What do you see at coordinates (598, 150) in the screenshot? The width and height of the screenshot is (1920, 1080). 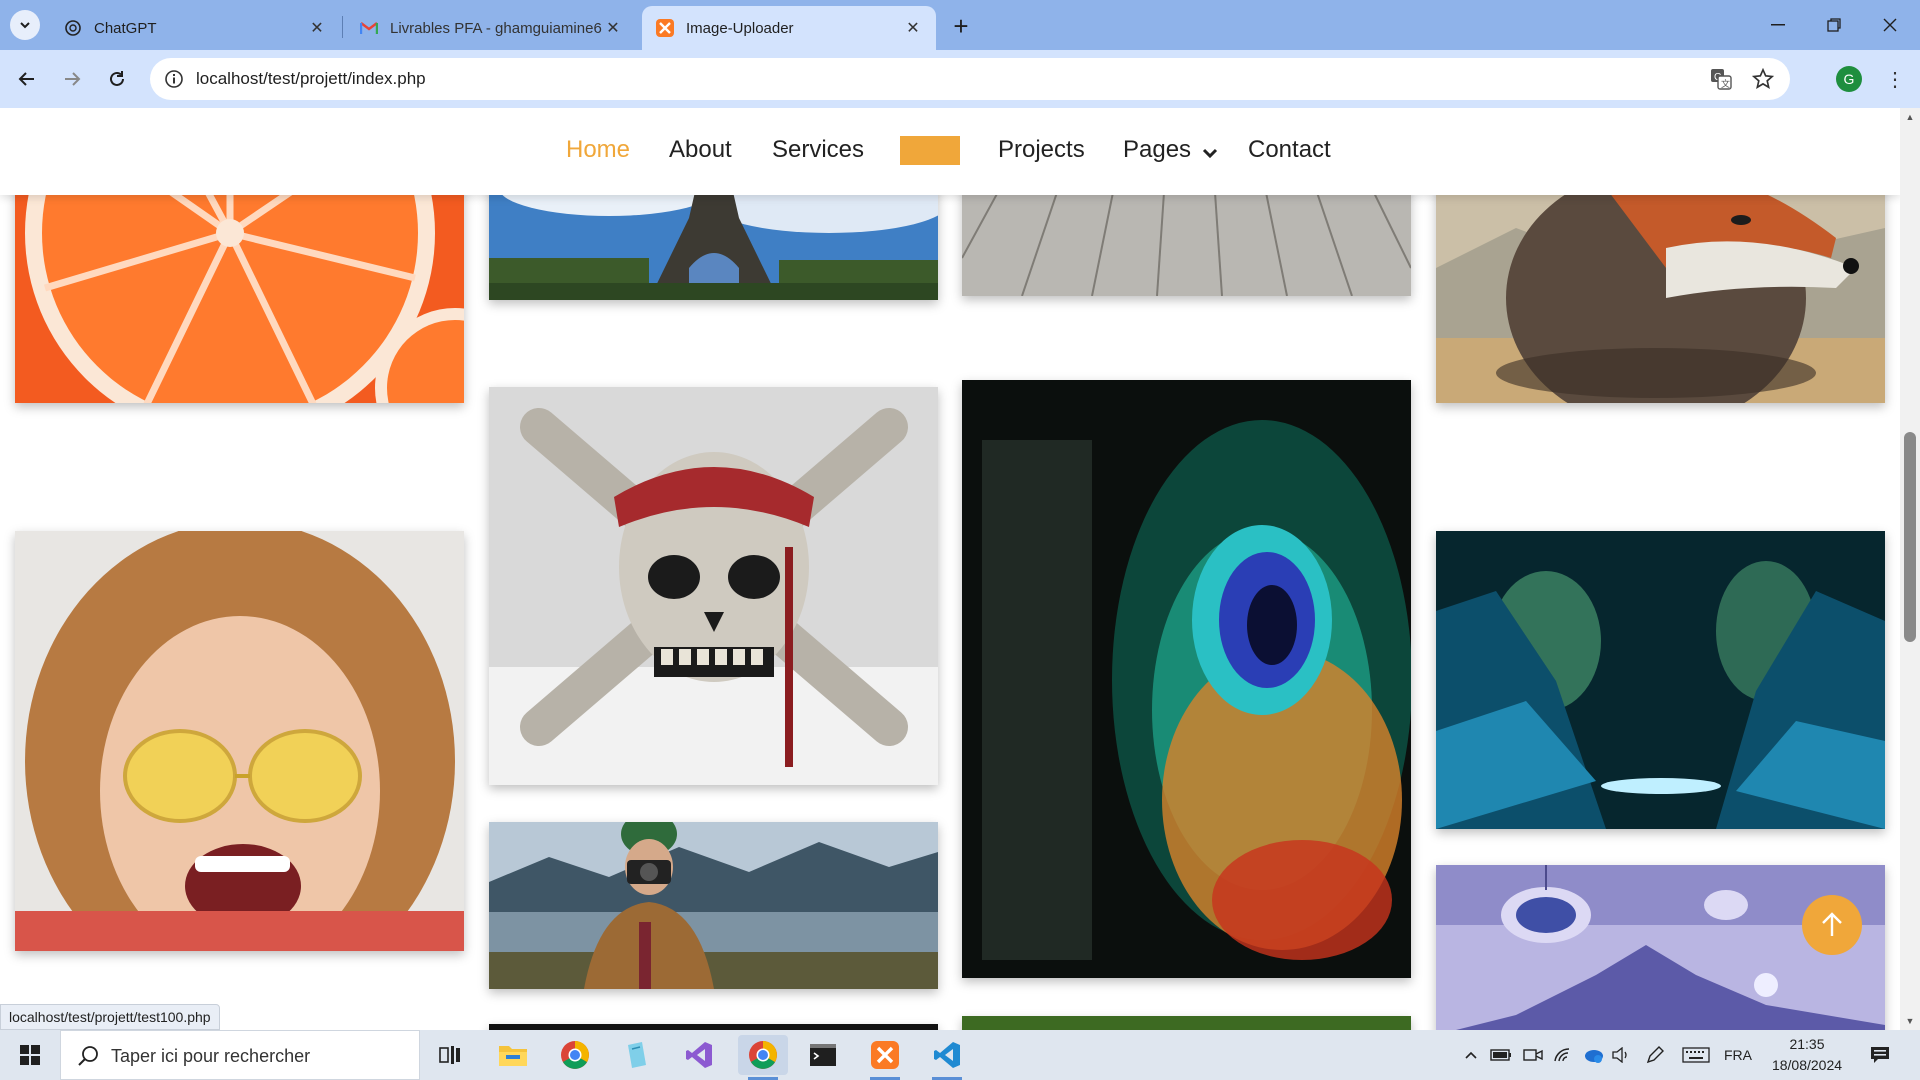 I see `nav-home: Home` at bounding box center [598, 150].